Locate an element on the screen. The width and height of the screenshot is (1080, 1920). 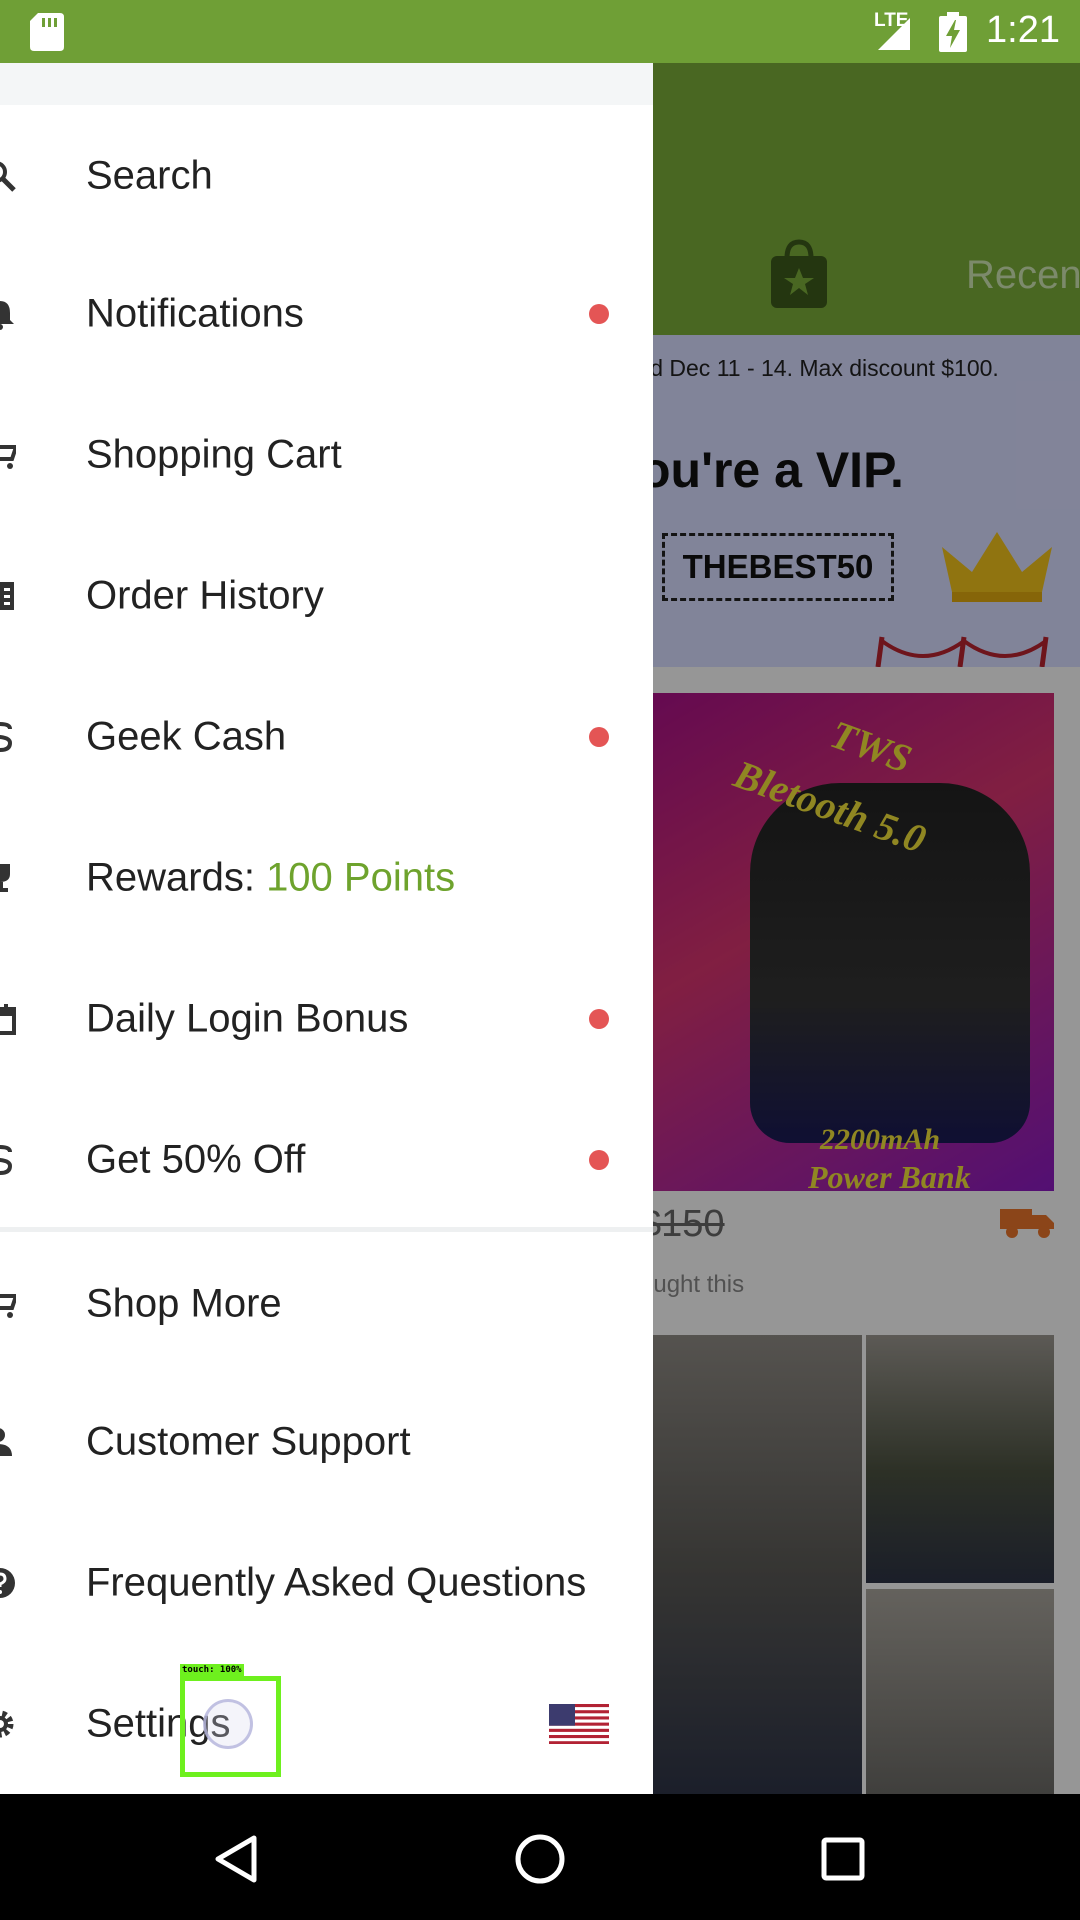
menu-item-customer-support: Customer Support is located at coordinates (326, 1442).